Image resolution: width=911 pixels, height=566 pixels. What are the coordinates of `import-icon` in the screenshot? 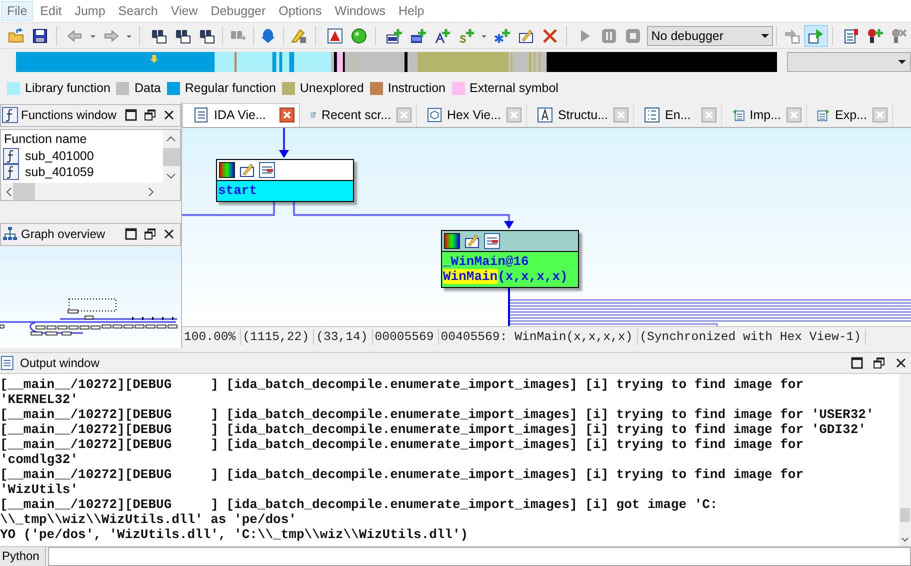 It's located at (738, 114).